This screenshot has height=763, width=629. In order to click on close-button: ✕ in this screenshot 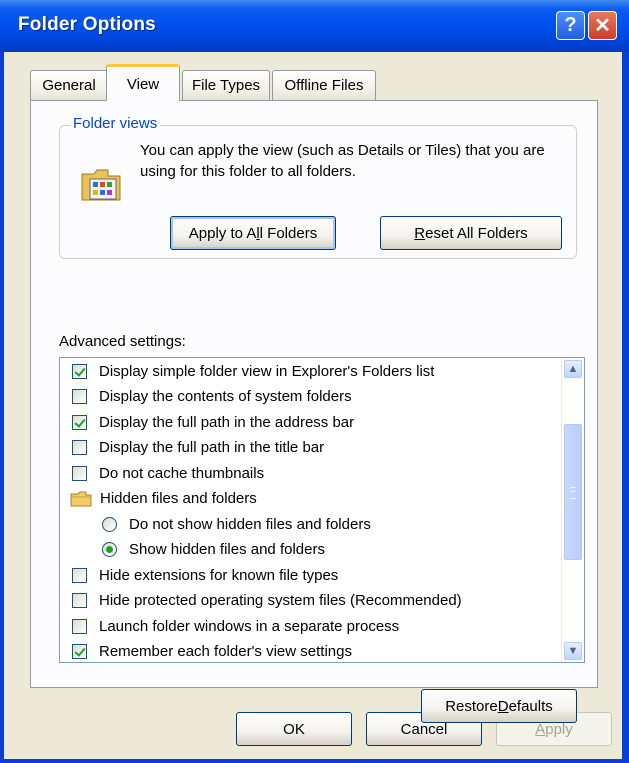, I will do `click(602, 25)`.